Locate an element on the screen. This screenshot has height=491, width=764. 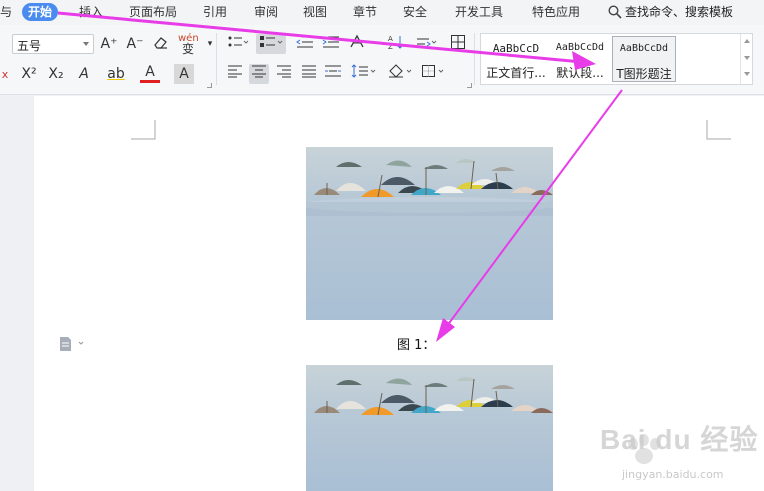
char-shade-button: A is located at coordinates (184, 74).